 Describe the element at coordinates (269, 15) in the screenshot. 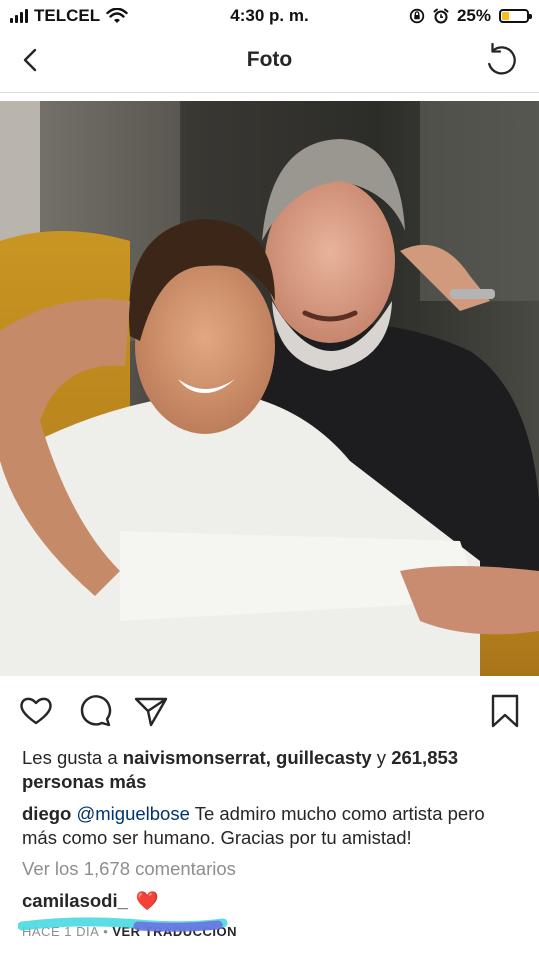

I see `status-bar: TELCEL 4:30 p. m. 25%` at that location.